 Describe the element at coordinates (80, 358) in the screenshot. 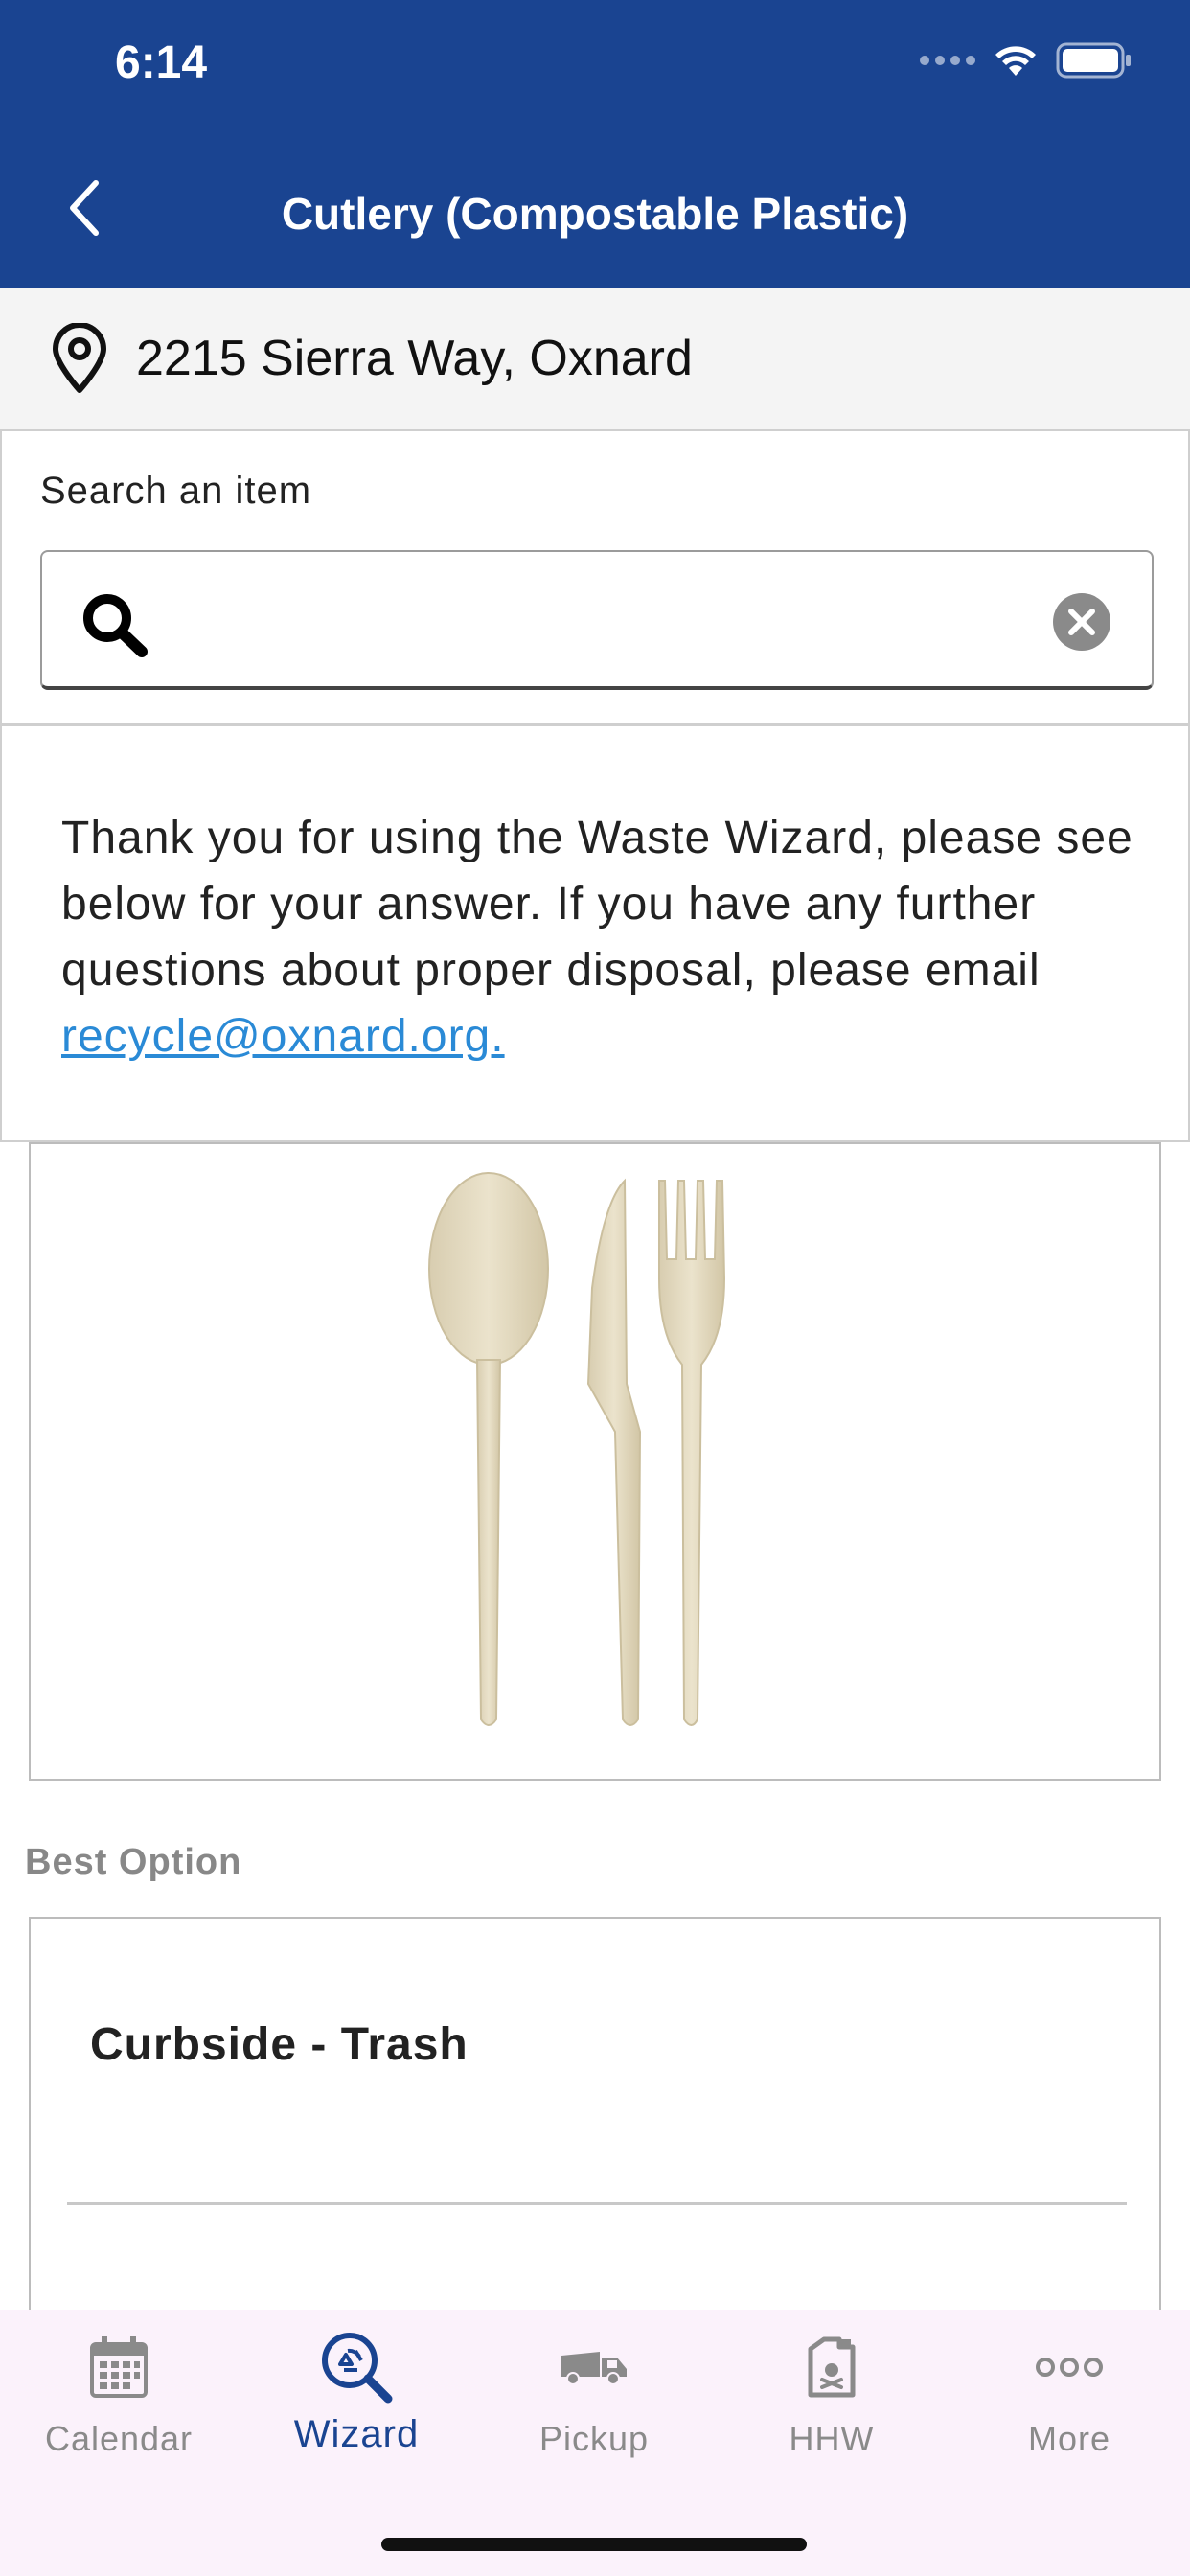

I see `location-pin-icon` at that location.